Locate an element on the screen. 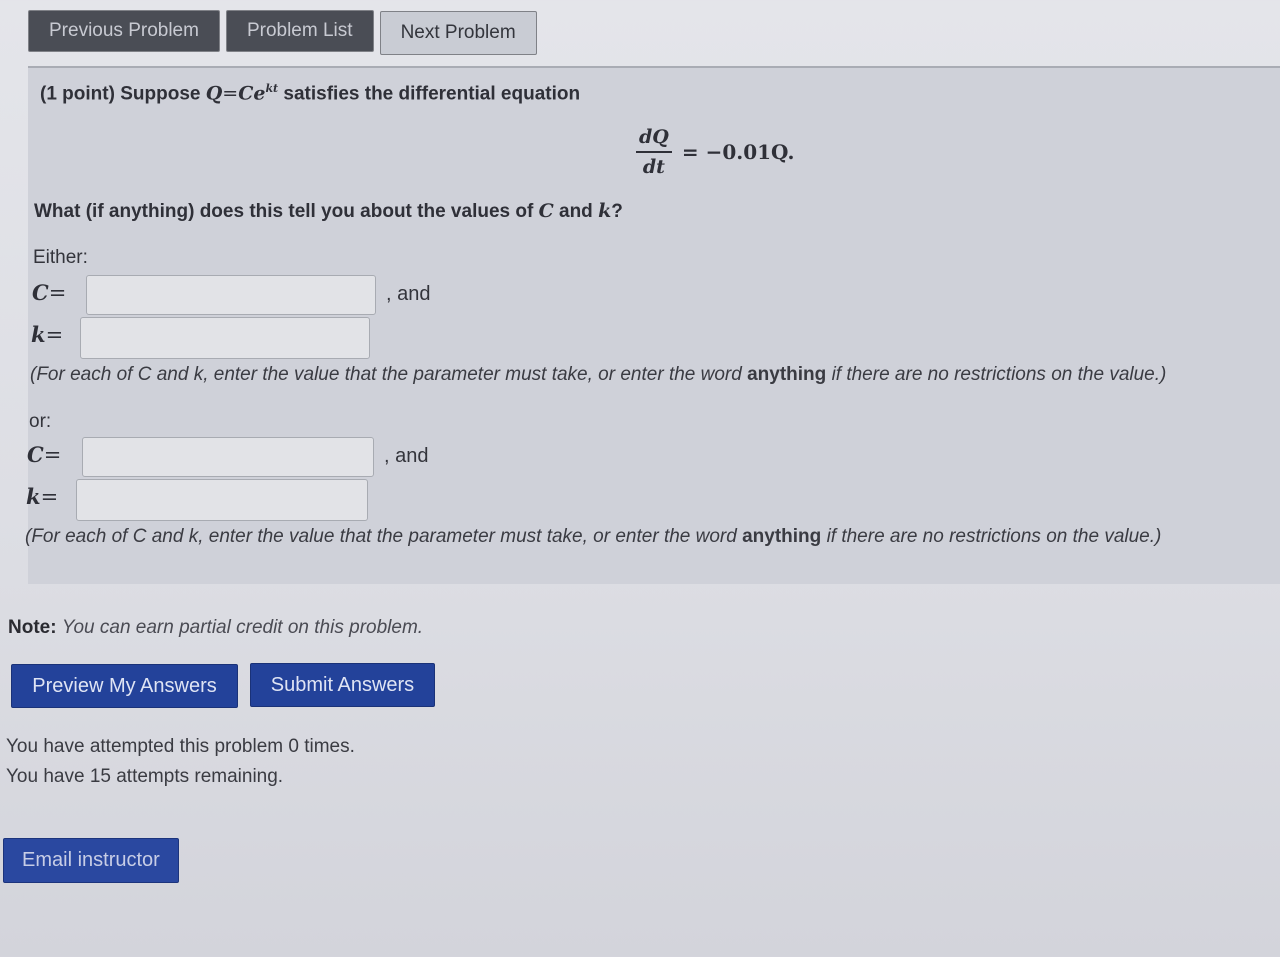 This screenshot has width=1280, height=957. derivative-denominator: dt is located at coordinates (653, 167).